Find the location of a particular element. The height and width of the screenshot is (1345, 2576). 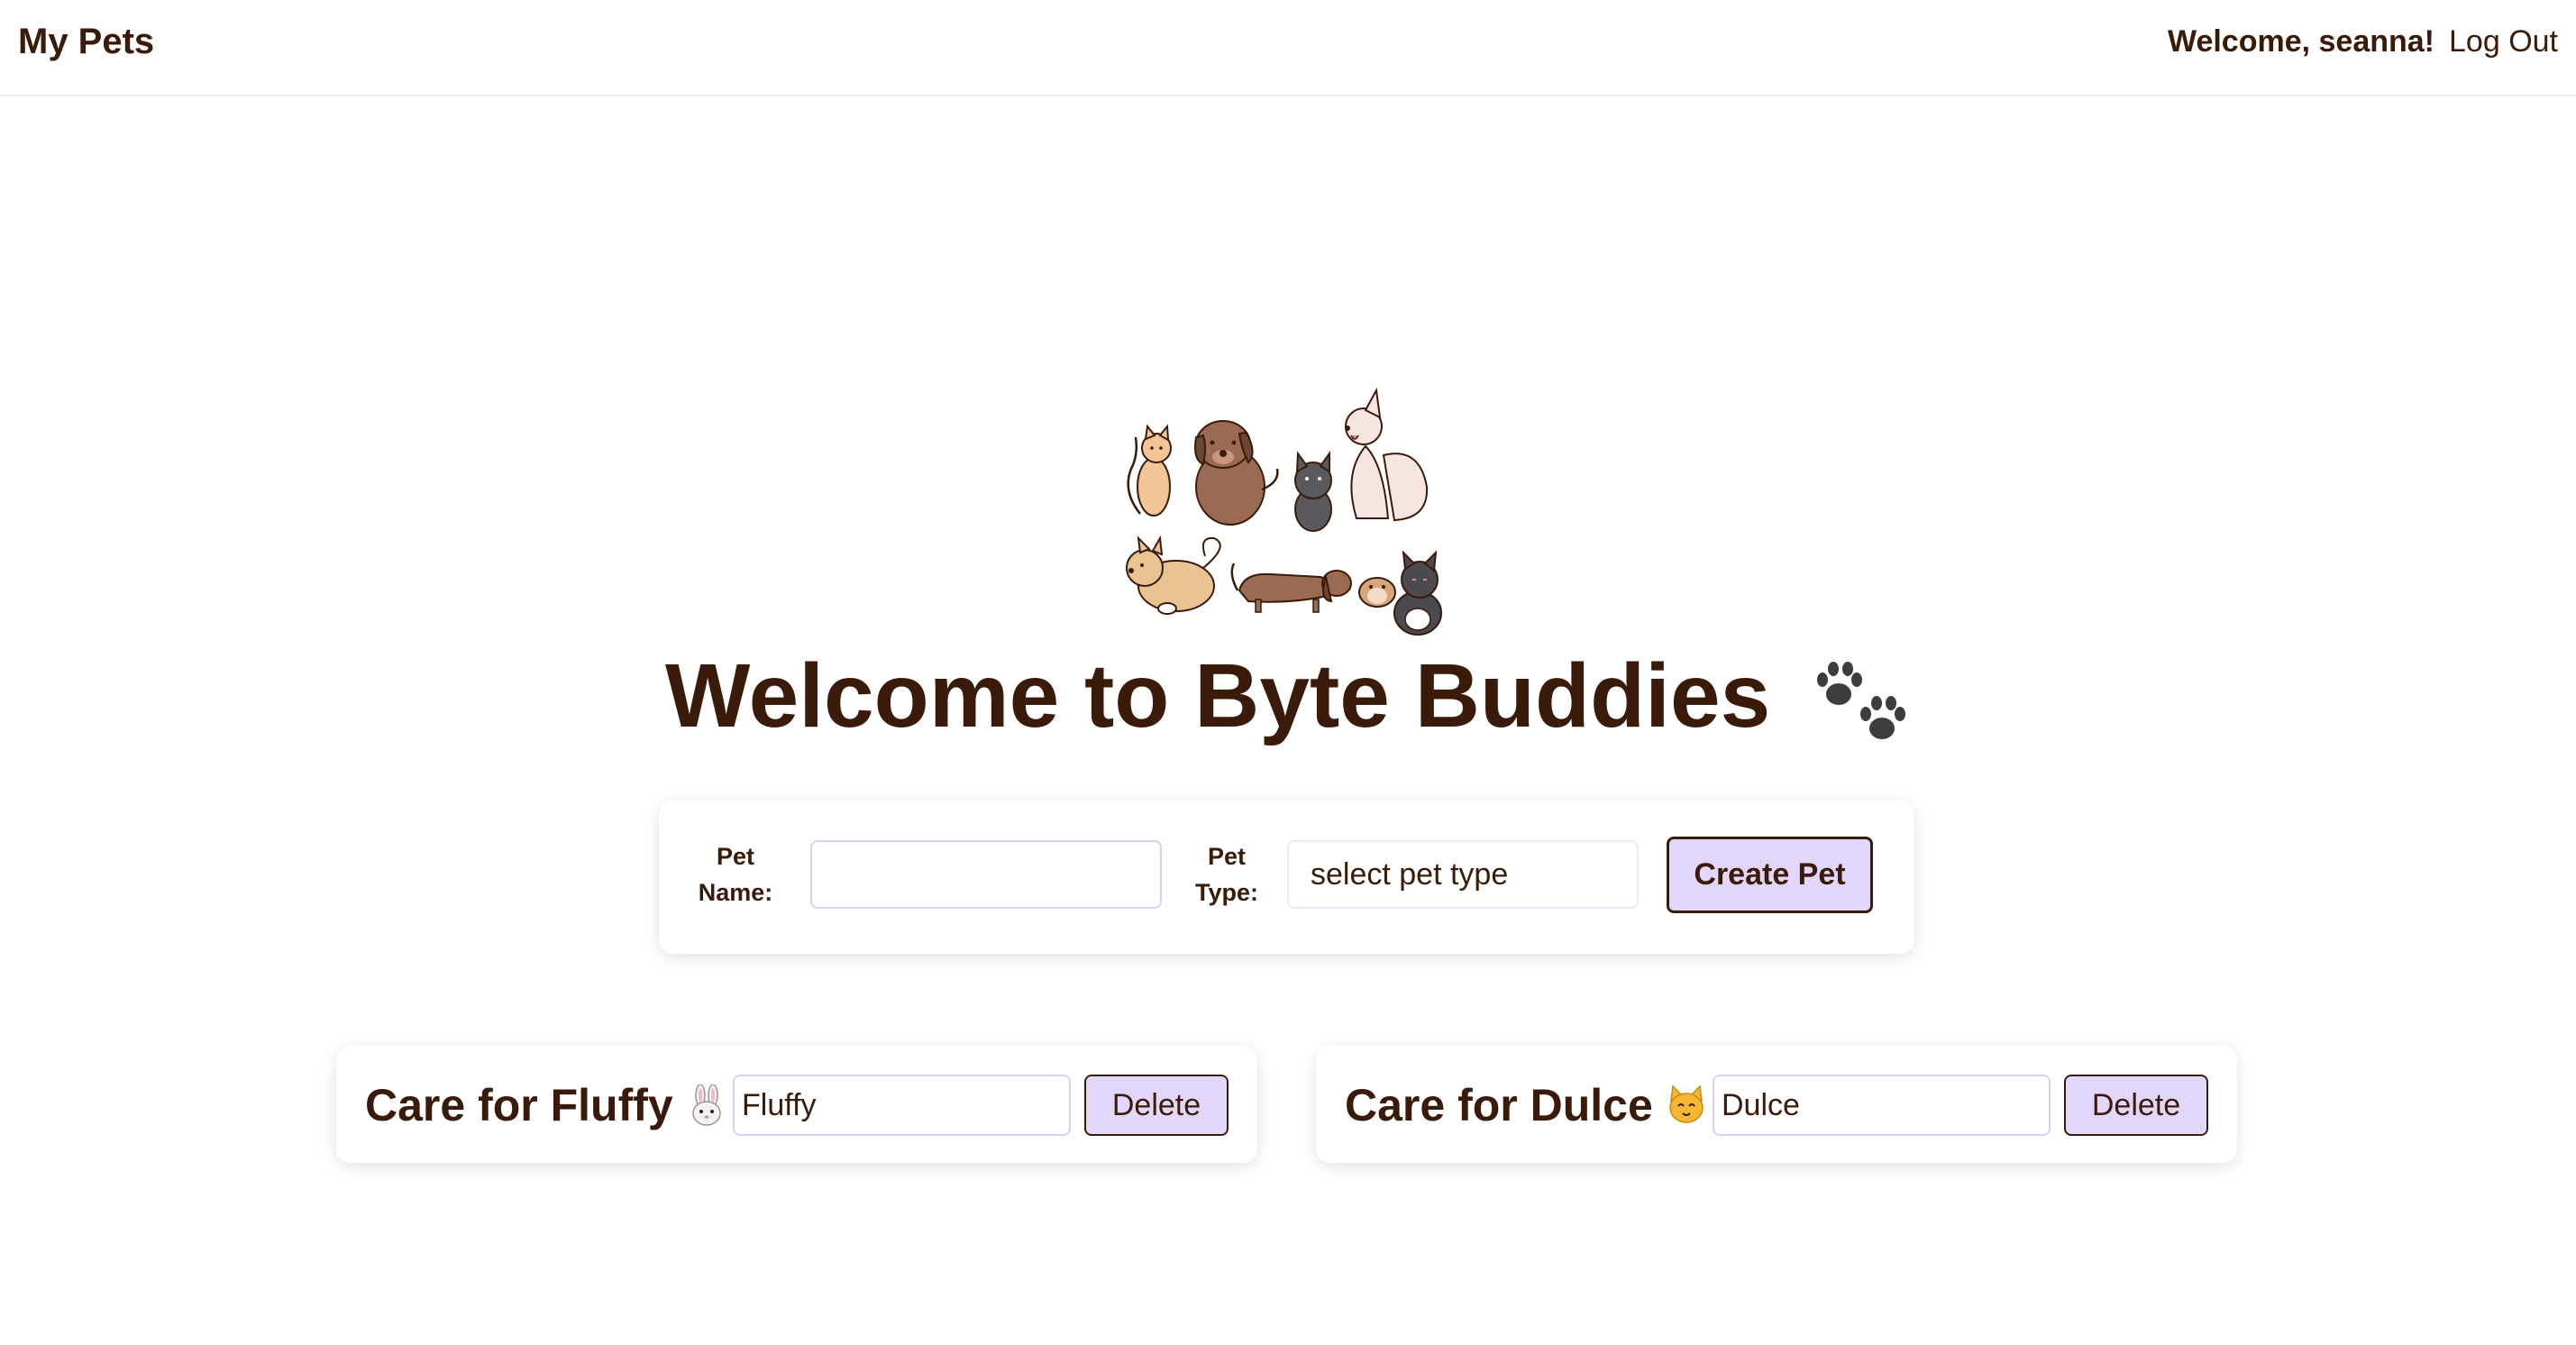

pet-card-title-text: Care for Dulce is located at coordinates (1499, 1105).